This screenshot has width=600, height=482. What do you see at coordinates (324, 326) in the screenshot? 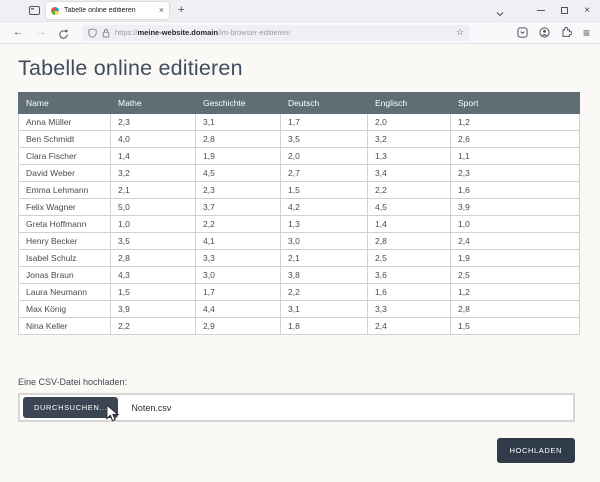
I see `grade-cell: 1,8` at bounding box center [324, 326].